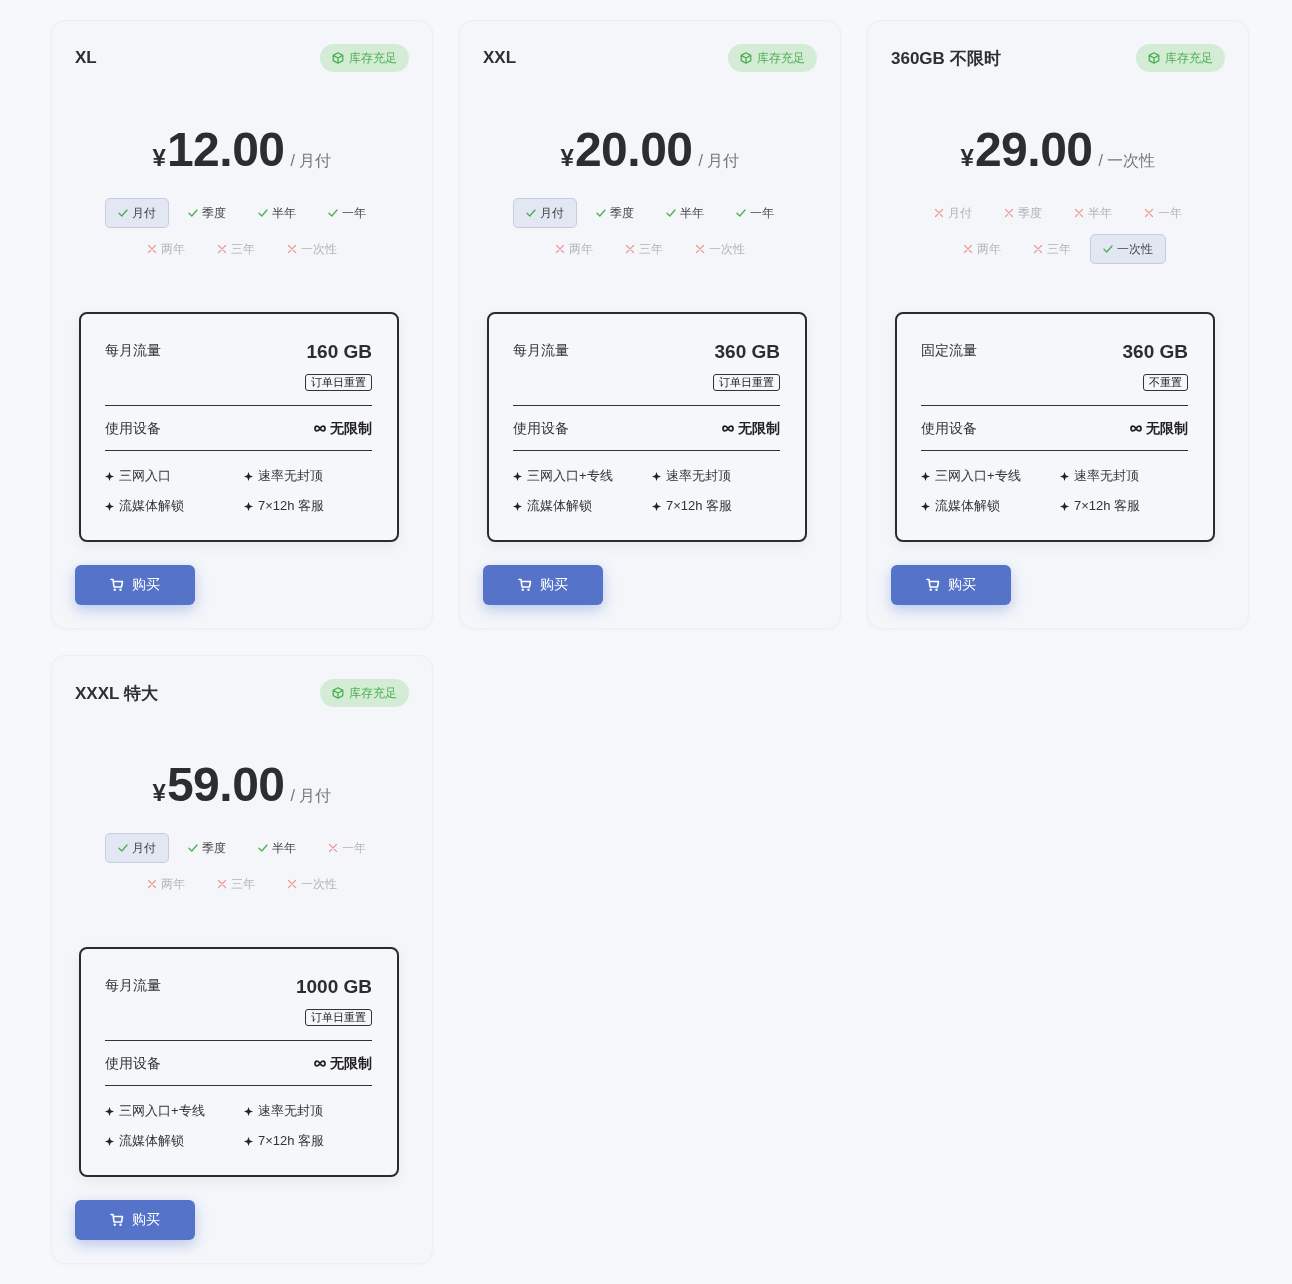 This screenshot has height=1284, width=1292. What do you see at coordinates (145, 476) in the screenshot?
I see `feature-text: 三网入口` at bounding box center [145, 476].